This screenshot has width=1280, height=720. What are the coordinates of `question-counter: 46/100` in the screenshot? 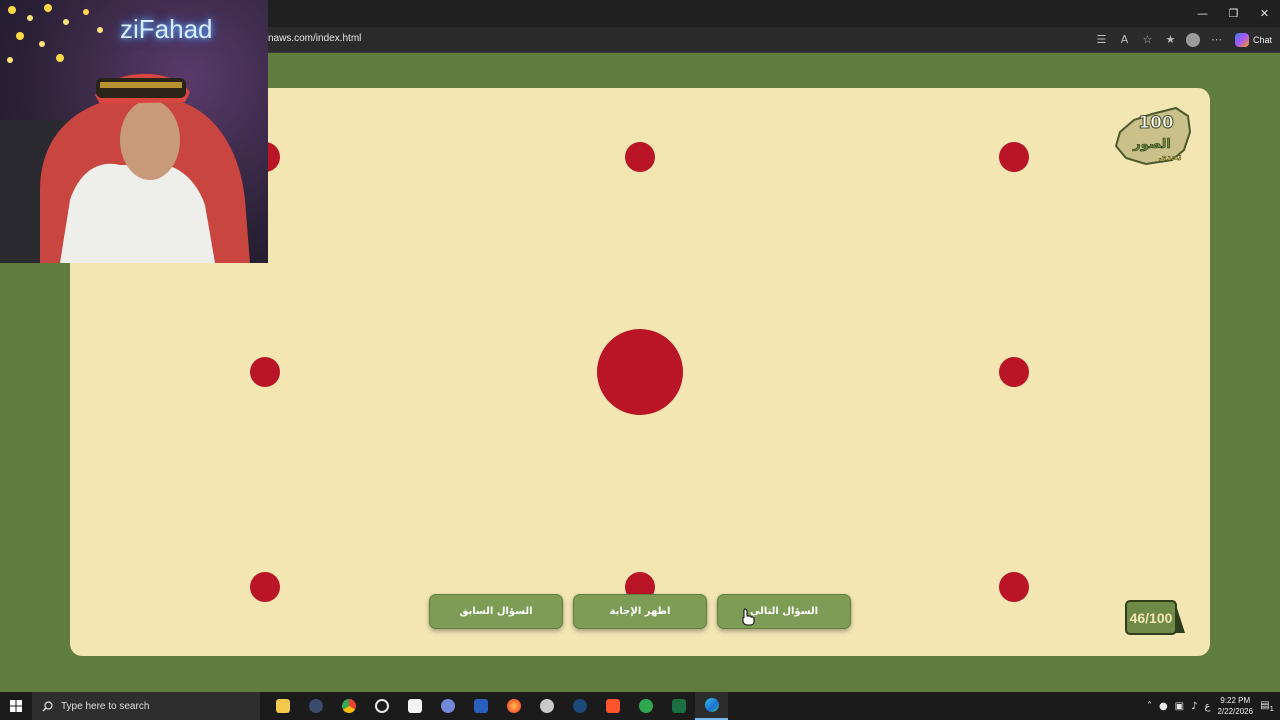 It's located at (1156, 617).